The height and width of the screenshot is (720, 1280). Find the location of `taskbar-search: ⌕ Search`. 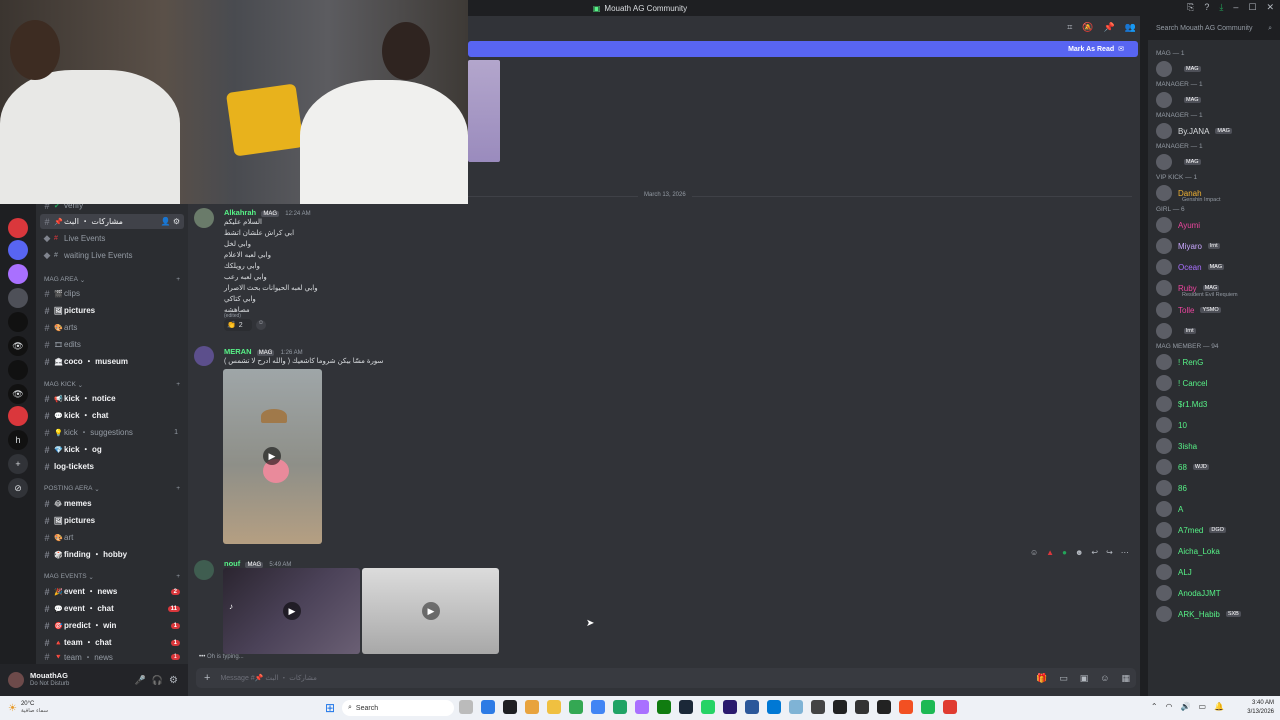

taskbar-search: ⌕ Search is located at coordinates (398, 708).